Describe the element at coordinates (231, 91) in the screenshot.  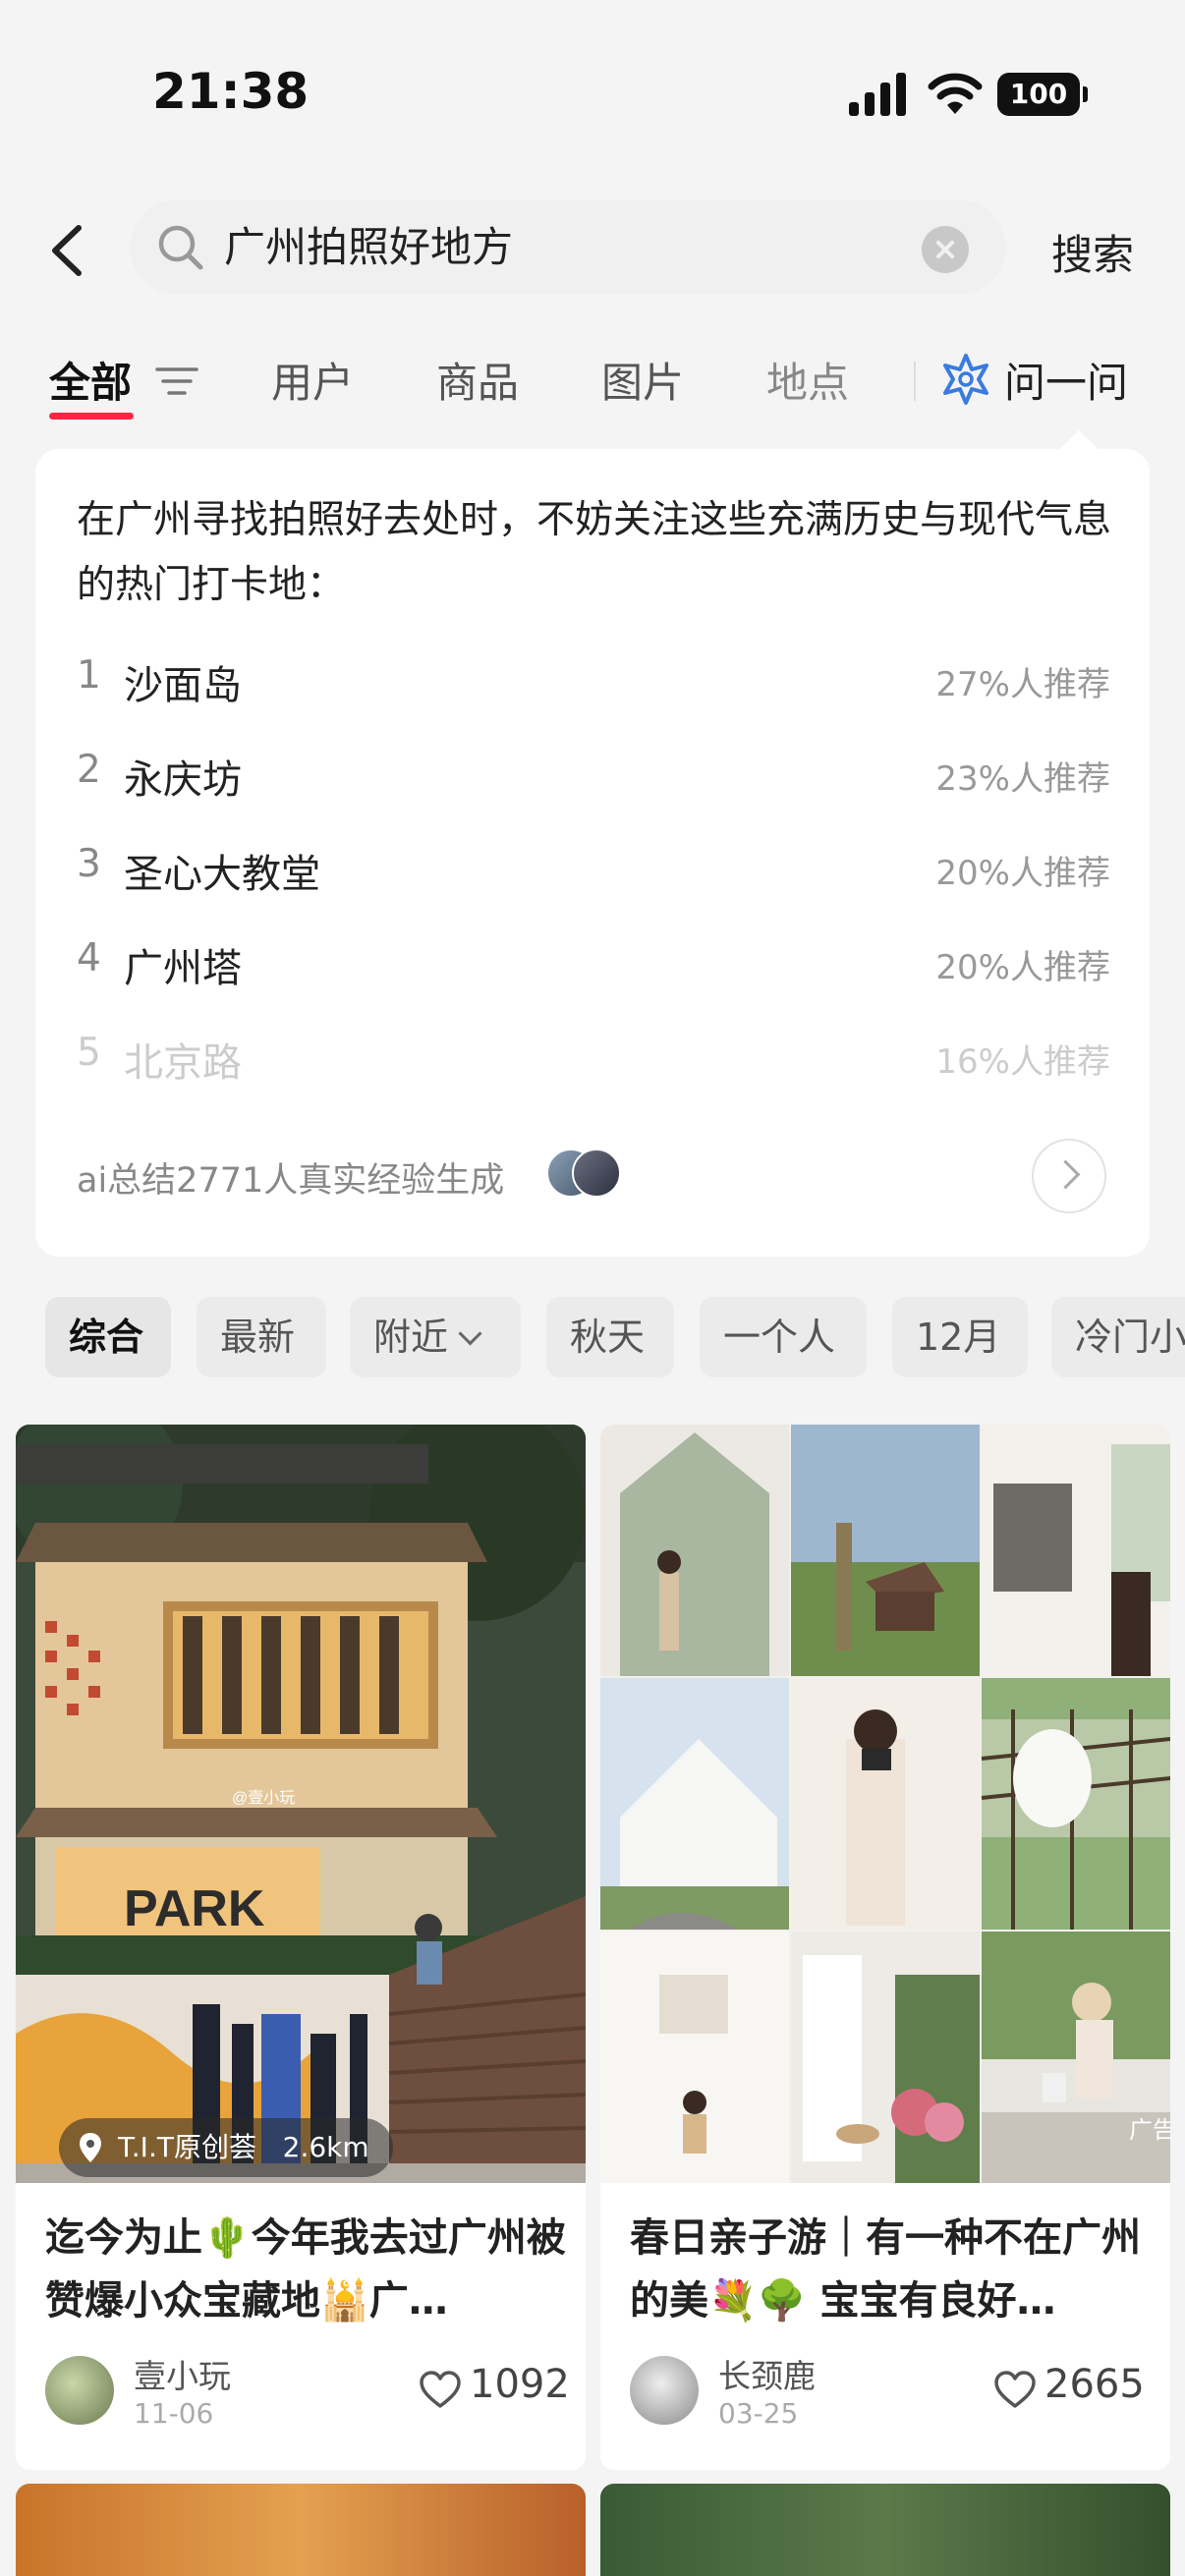
I see `status-time: 21:38` at that location.